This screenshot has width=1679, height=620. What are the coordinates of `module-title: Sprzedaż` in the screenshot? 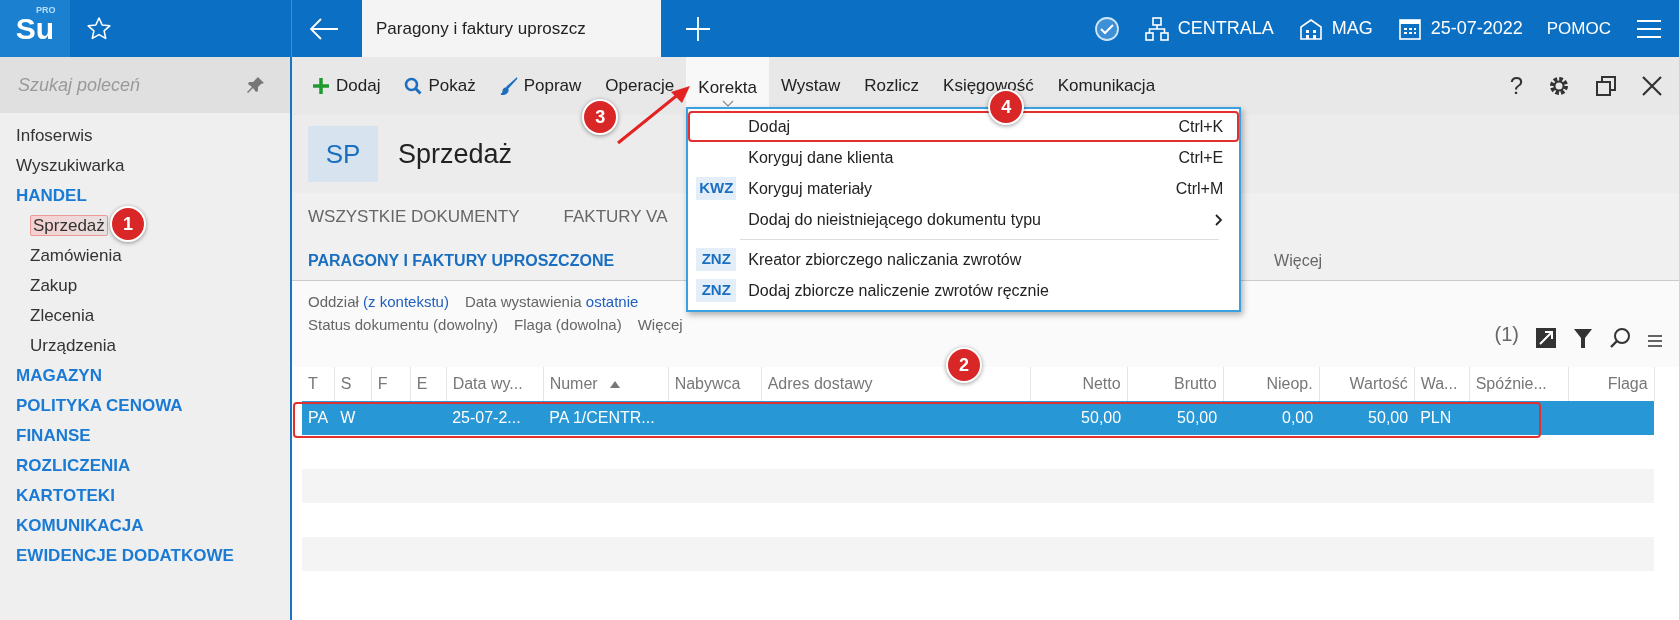 It's located at (455, 154).